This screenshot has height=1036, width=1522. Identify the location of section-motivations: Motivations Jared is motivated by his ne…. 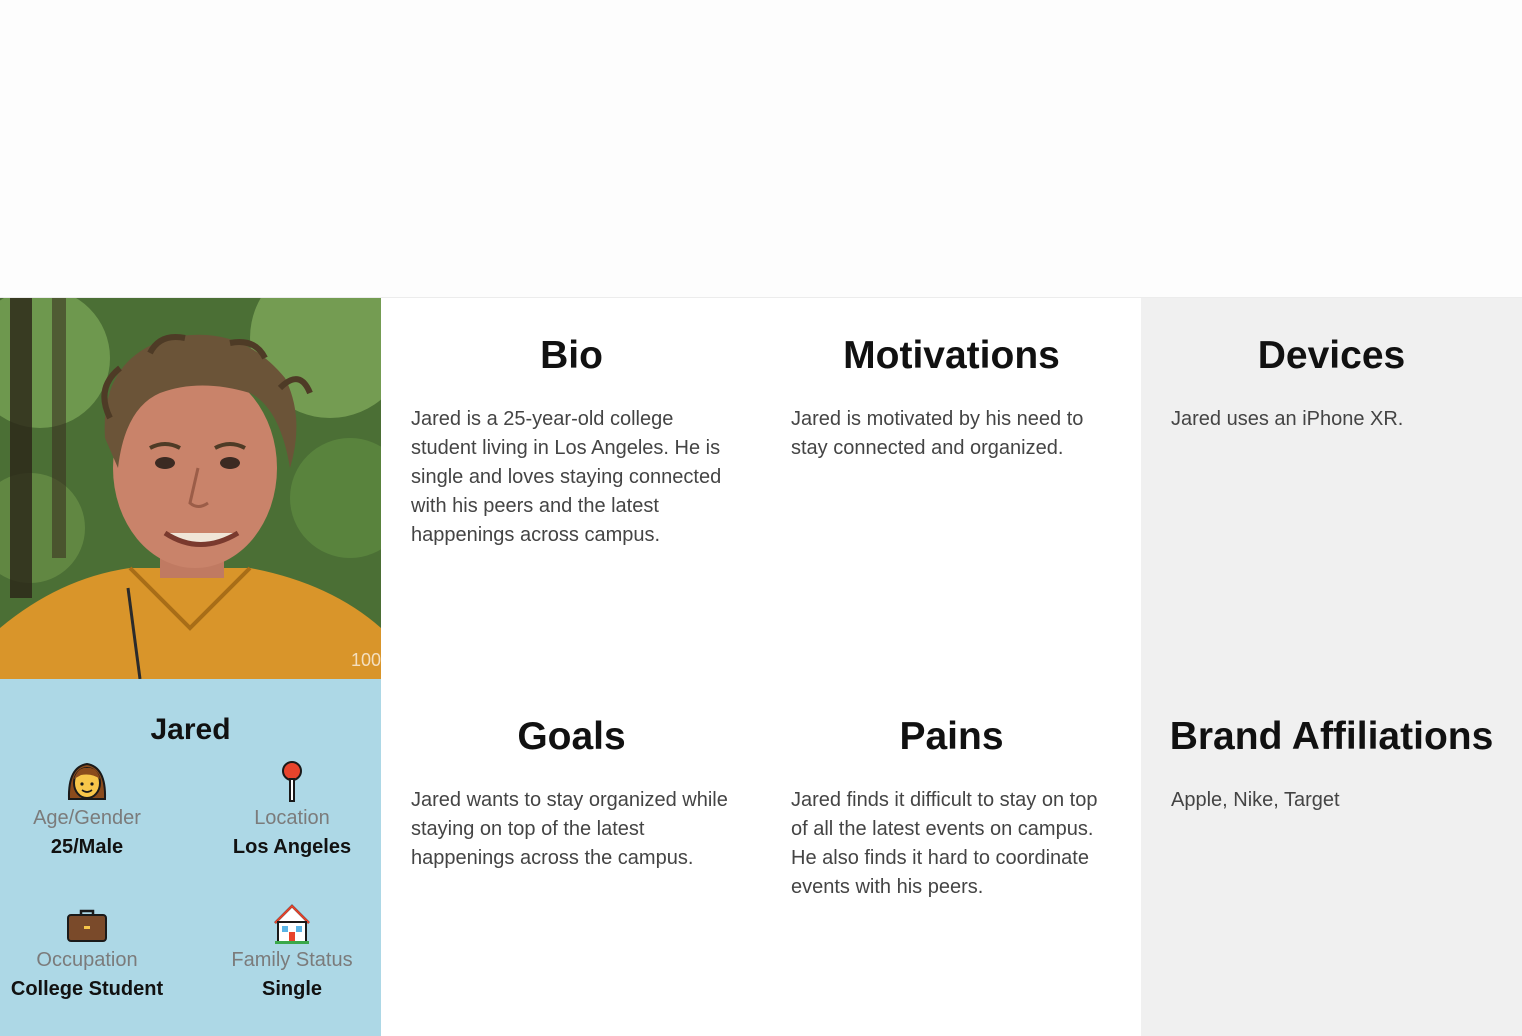
(951, 380).